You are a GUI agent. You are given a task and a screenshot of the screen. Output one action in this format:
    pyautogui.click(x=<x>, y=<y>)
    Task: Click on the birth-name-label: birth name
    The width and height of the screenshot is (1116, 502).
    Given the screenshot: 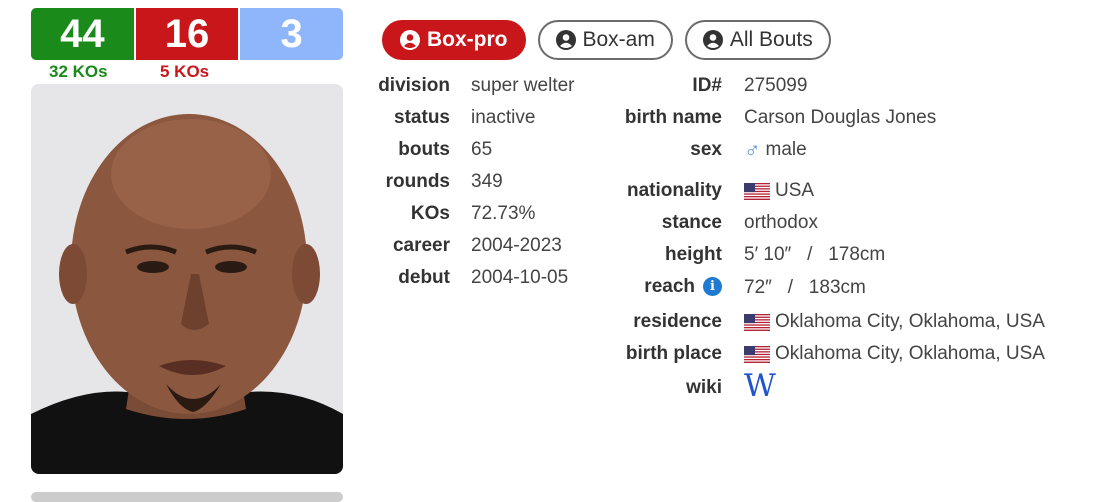 What is the action you would take?
    pyautogui.click(x=673, y=117)
    